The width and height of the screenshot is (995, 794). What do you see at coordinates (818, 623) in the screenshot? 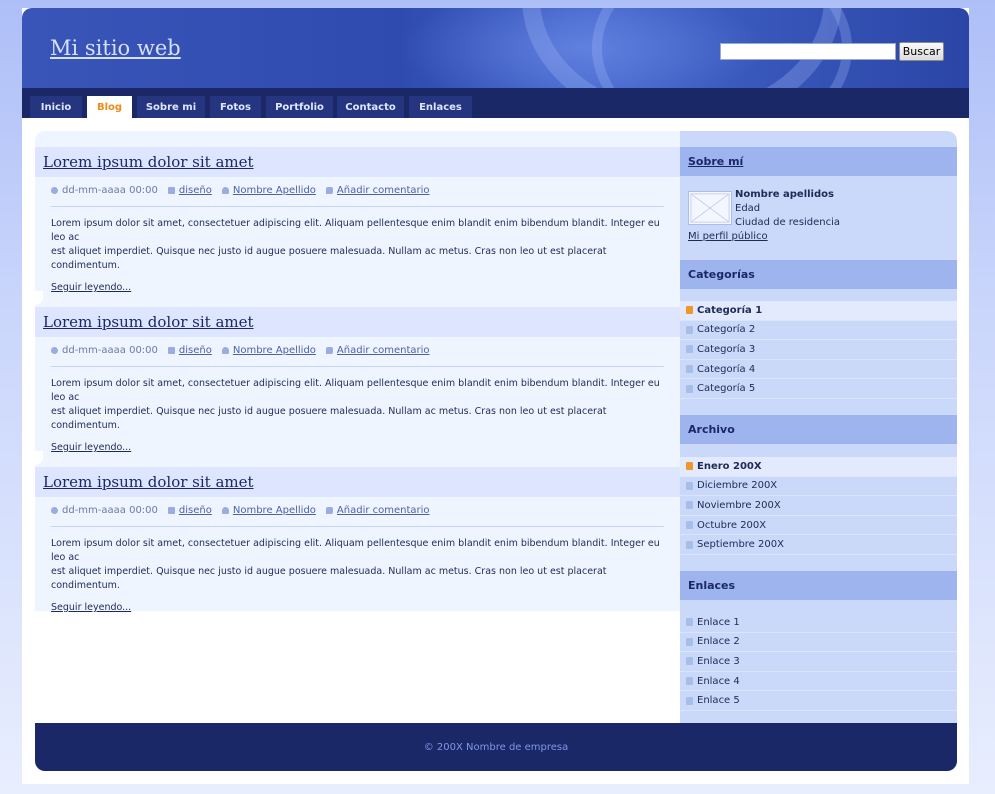
I see `link-item: Enlace 1` at bounding box center [818, 623].